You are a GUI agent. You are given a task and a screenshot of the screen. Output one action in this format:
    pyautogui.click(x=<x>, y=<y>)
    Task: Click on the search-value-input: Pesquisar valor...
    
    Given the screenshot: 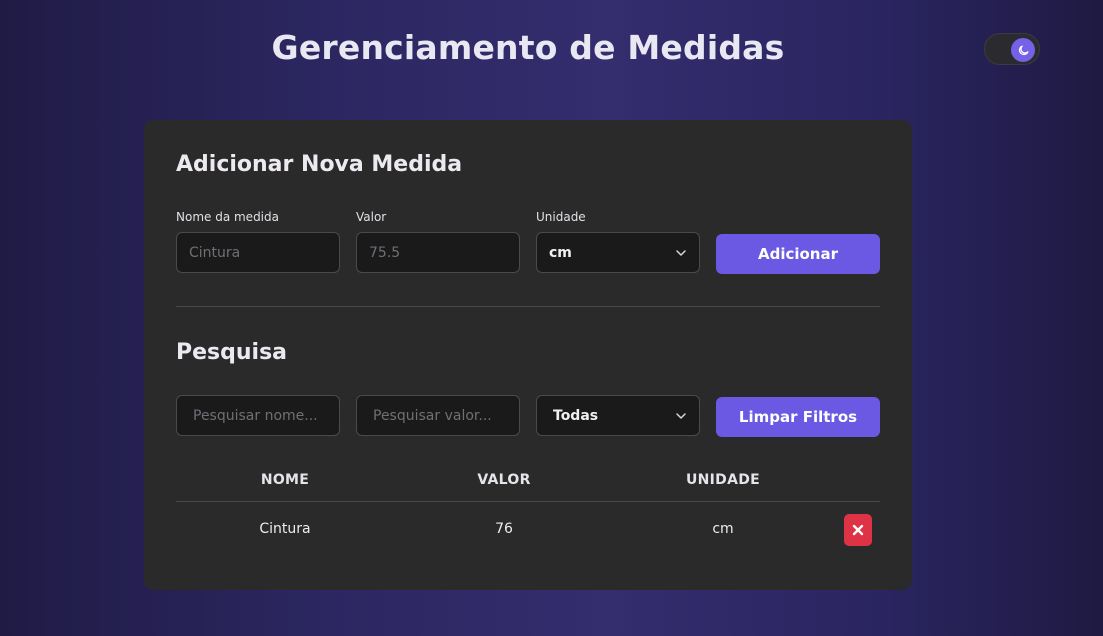 What is the action you would take?
    pyautogui.click(x=438, y=415)
    